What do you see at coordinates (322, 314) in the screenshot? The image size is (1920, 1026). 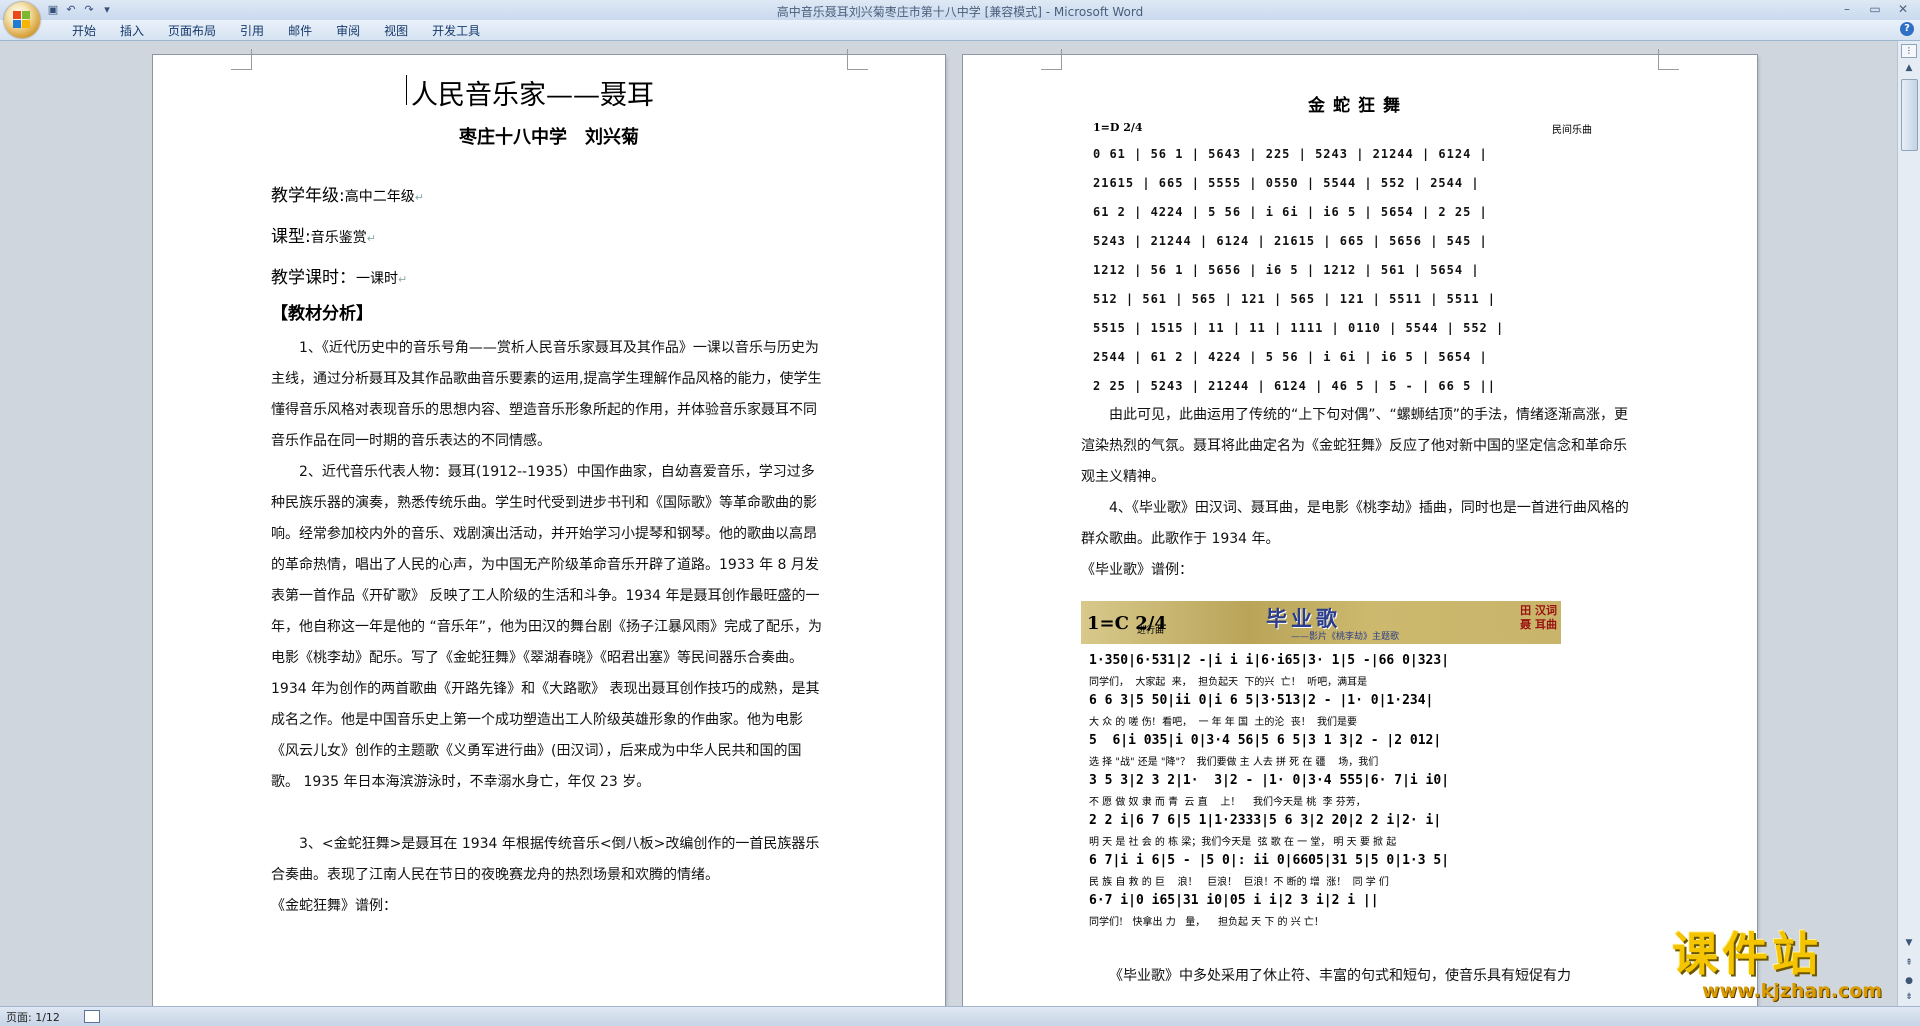 I see `section-heading: 【教材分析】` at bounding box center [322, 314].